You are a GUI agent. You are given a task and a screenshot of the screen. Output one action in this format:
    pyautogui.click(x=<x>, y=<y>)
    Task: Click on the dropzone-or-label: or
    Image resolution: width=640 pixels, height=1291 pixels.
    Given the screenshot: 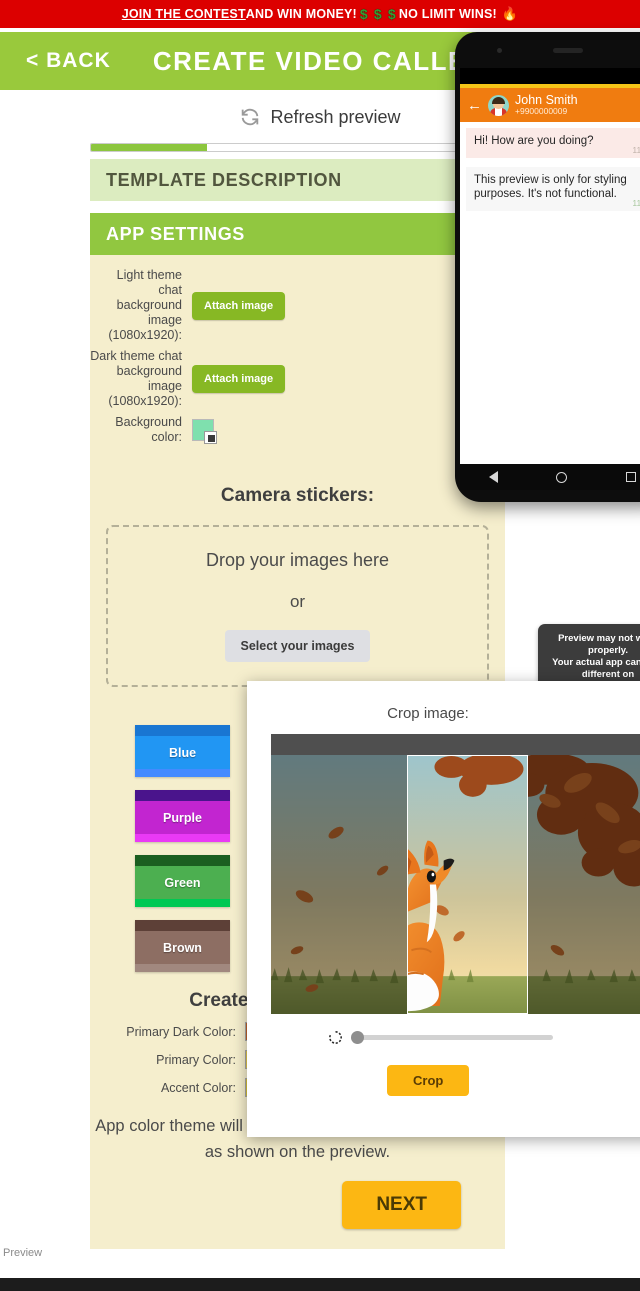 What is the action you would take?
    pyautogui.click(x=297, y=601)
    